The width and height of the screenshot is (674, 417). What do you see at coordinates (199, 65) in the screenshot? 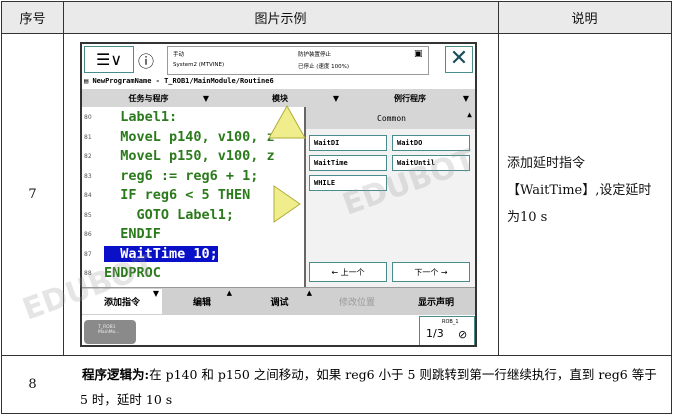
I see `status-system: System2 (MTVINE)` at bounding box center [199, 65].